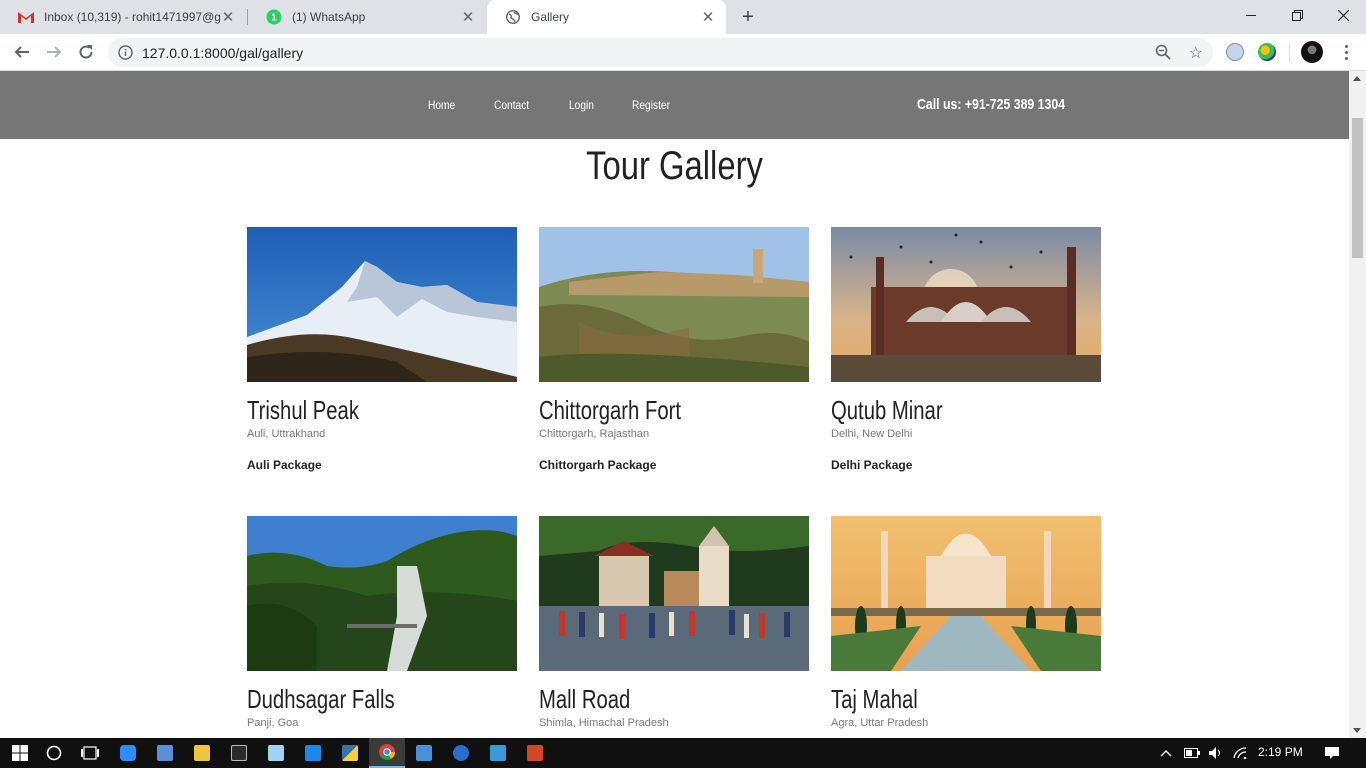 Image resolution: width=1366 pixels, height=768 pixels. Describe the element at coordinates (86, 52) in the screenshot. I see `reload-icon` at that location.